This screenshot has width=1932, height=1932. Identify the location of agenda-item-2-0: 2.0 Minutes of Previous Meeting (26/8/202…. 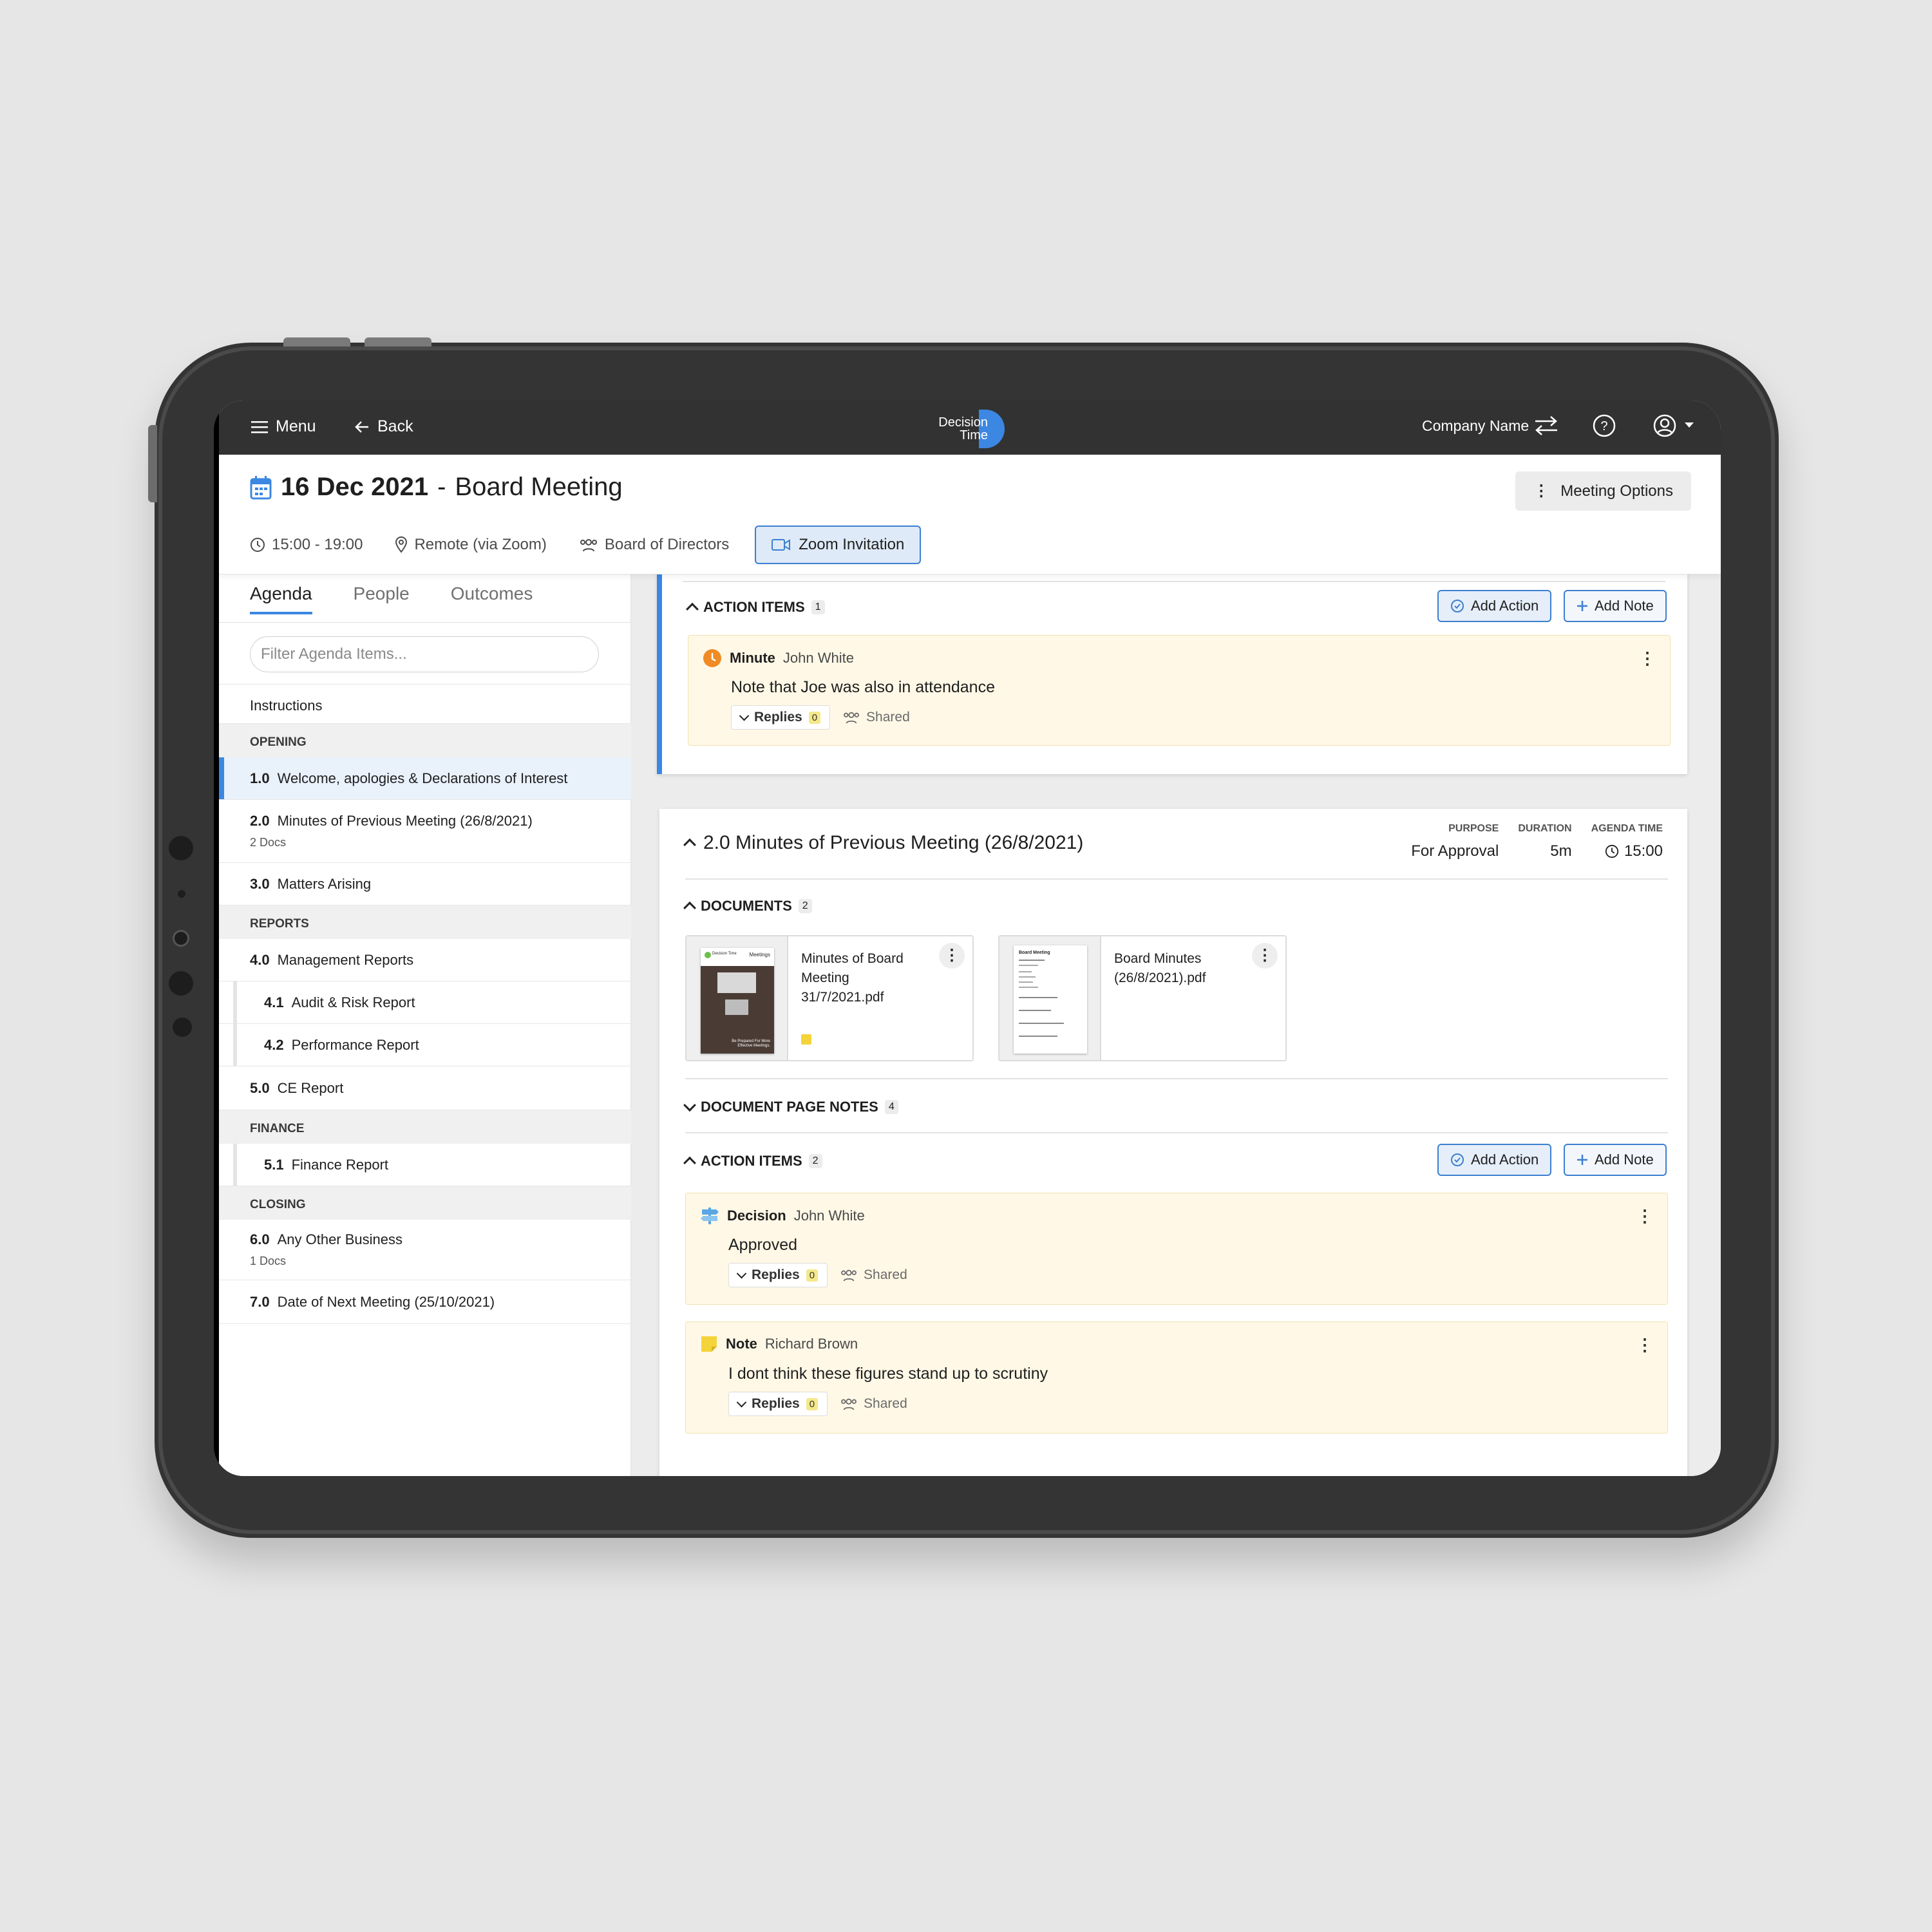
(425, 831).